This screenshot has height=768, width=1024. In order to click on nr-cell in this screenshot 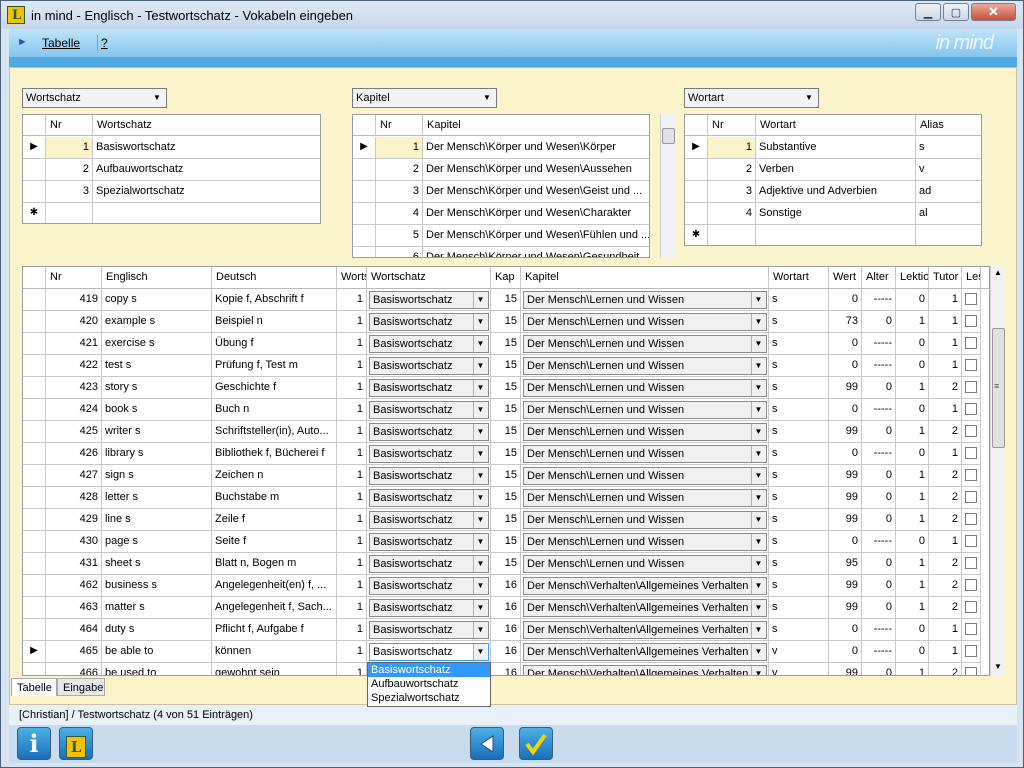, I will do `click(732, 235)`.